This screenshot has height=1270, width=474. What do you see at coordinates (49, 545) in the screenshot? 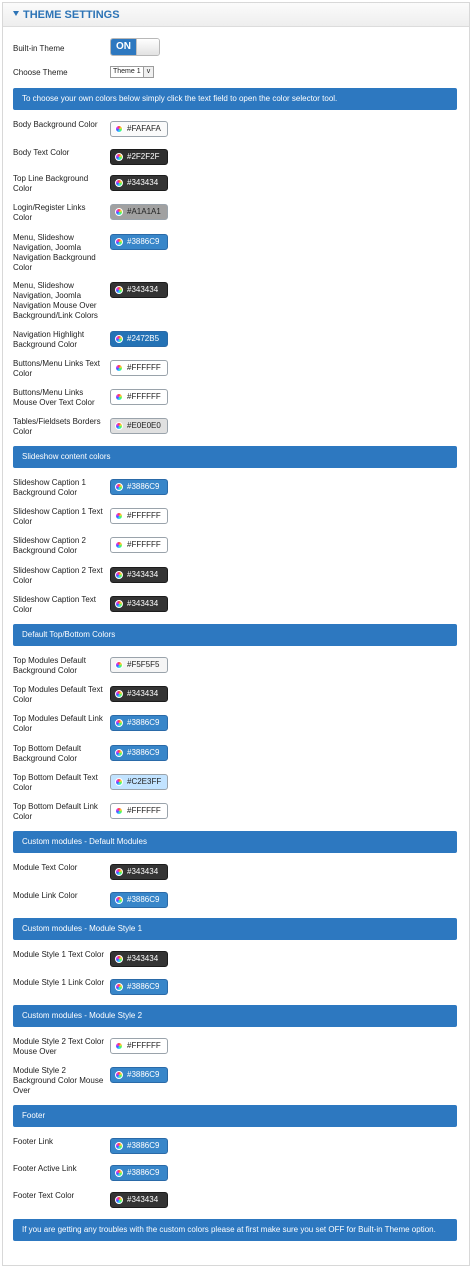
I see `color-field-label: Slideshow Caption 2 Background Color` at bounding box center [49, 545].